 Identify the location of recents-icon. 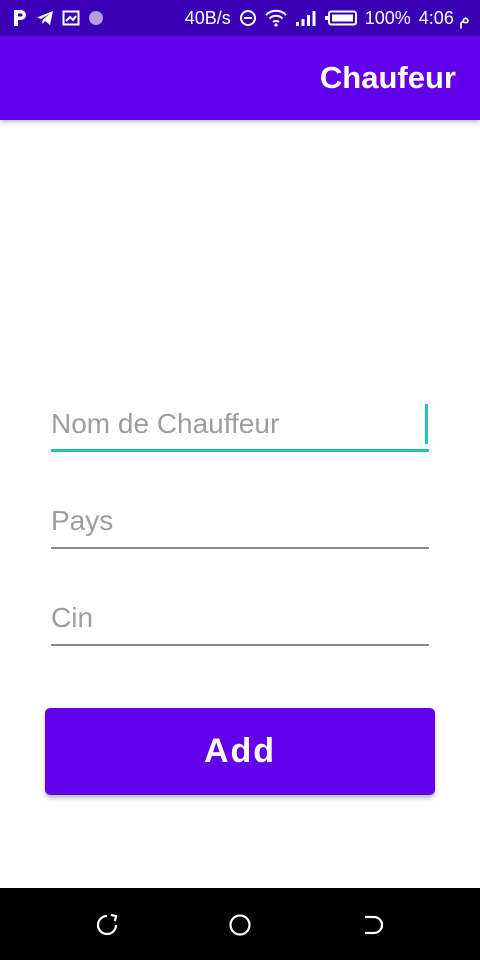
(107, 925).